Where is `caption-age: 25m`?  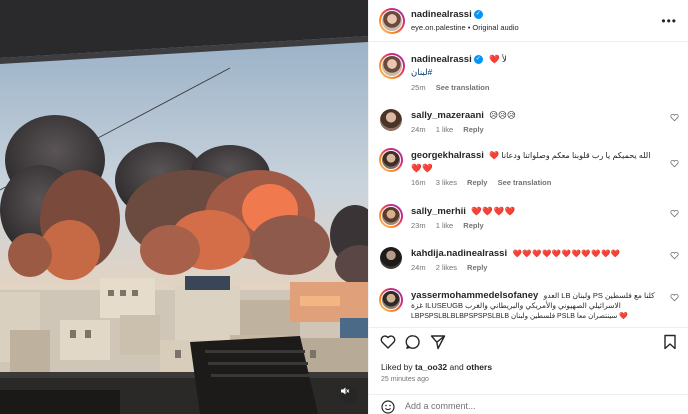
caption-age: 25m is located at coordinates (418, 87).